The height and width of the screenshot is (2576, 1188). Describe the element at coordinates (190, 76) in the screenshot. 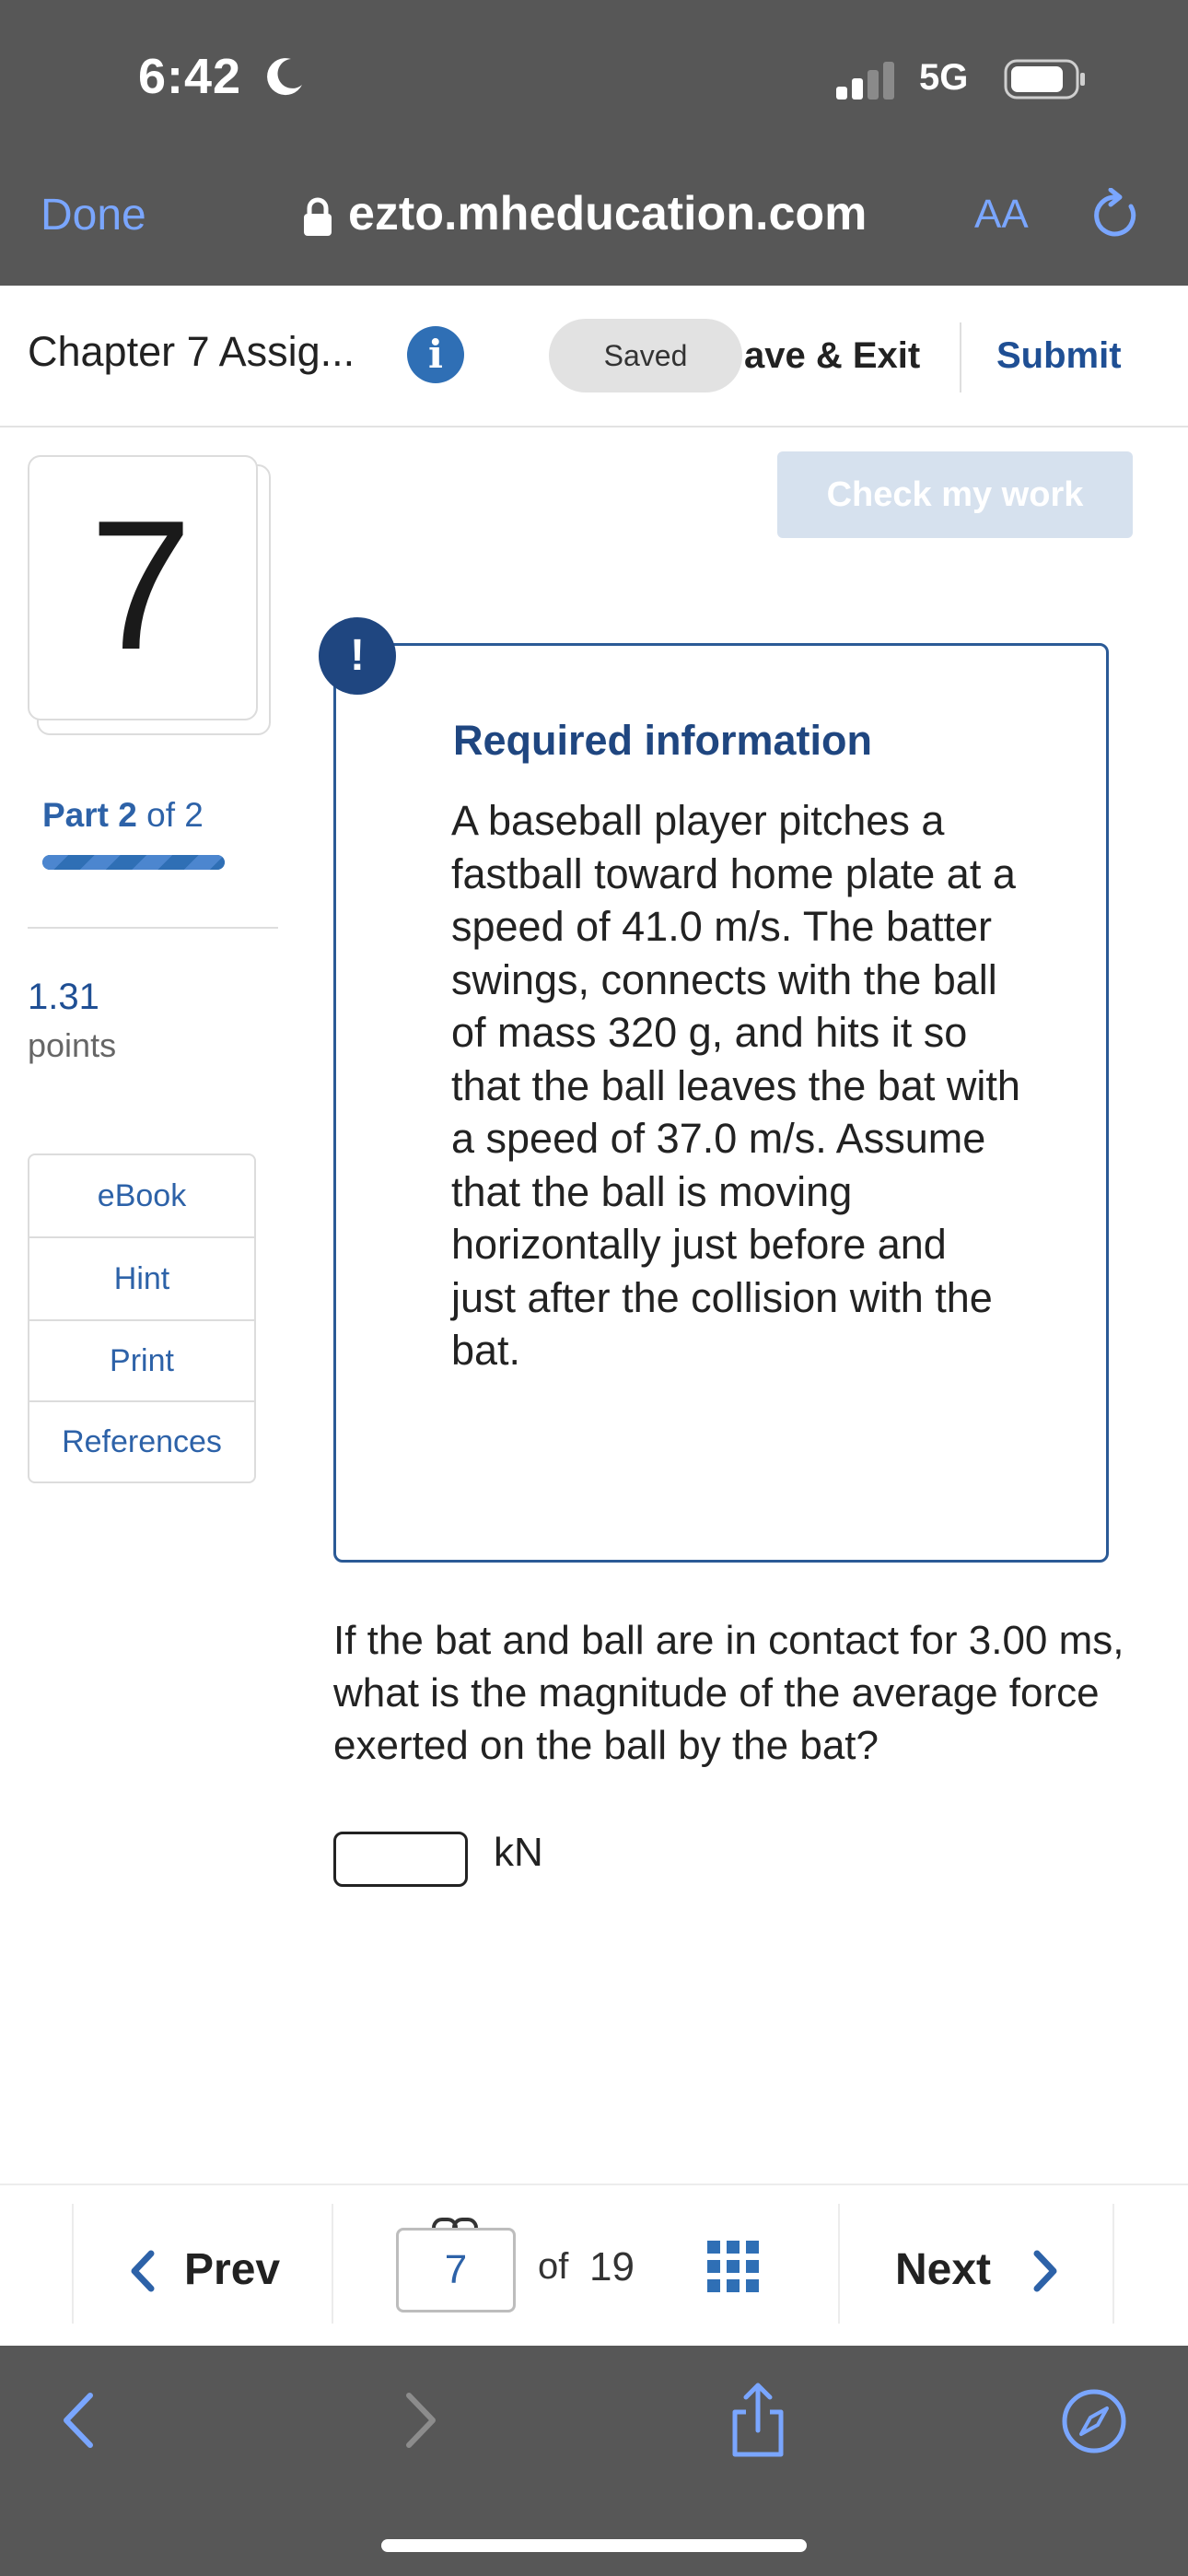

I see `status-time: 6:42` at that location.